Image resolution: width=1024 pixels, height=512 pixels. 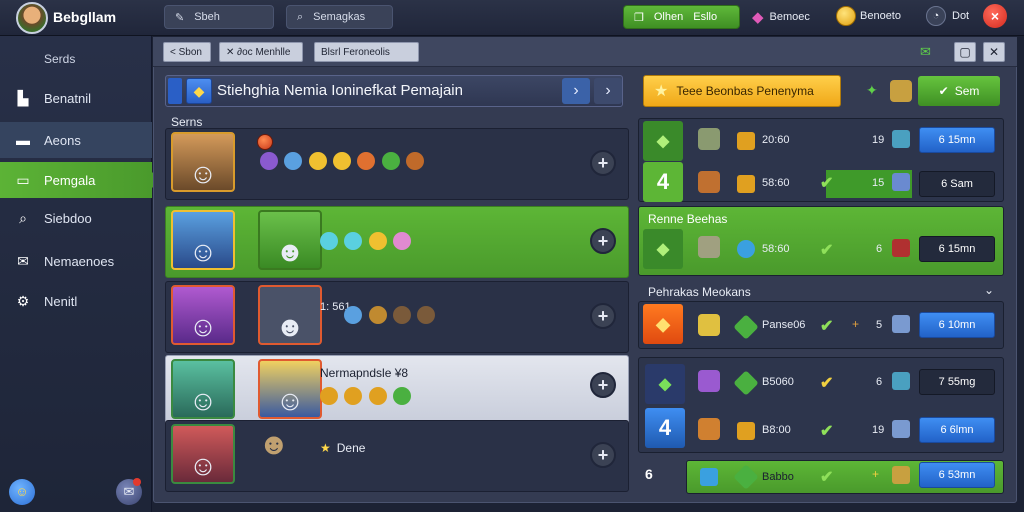 I want to click on bell-icon, so click(x=709, y=325).